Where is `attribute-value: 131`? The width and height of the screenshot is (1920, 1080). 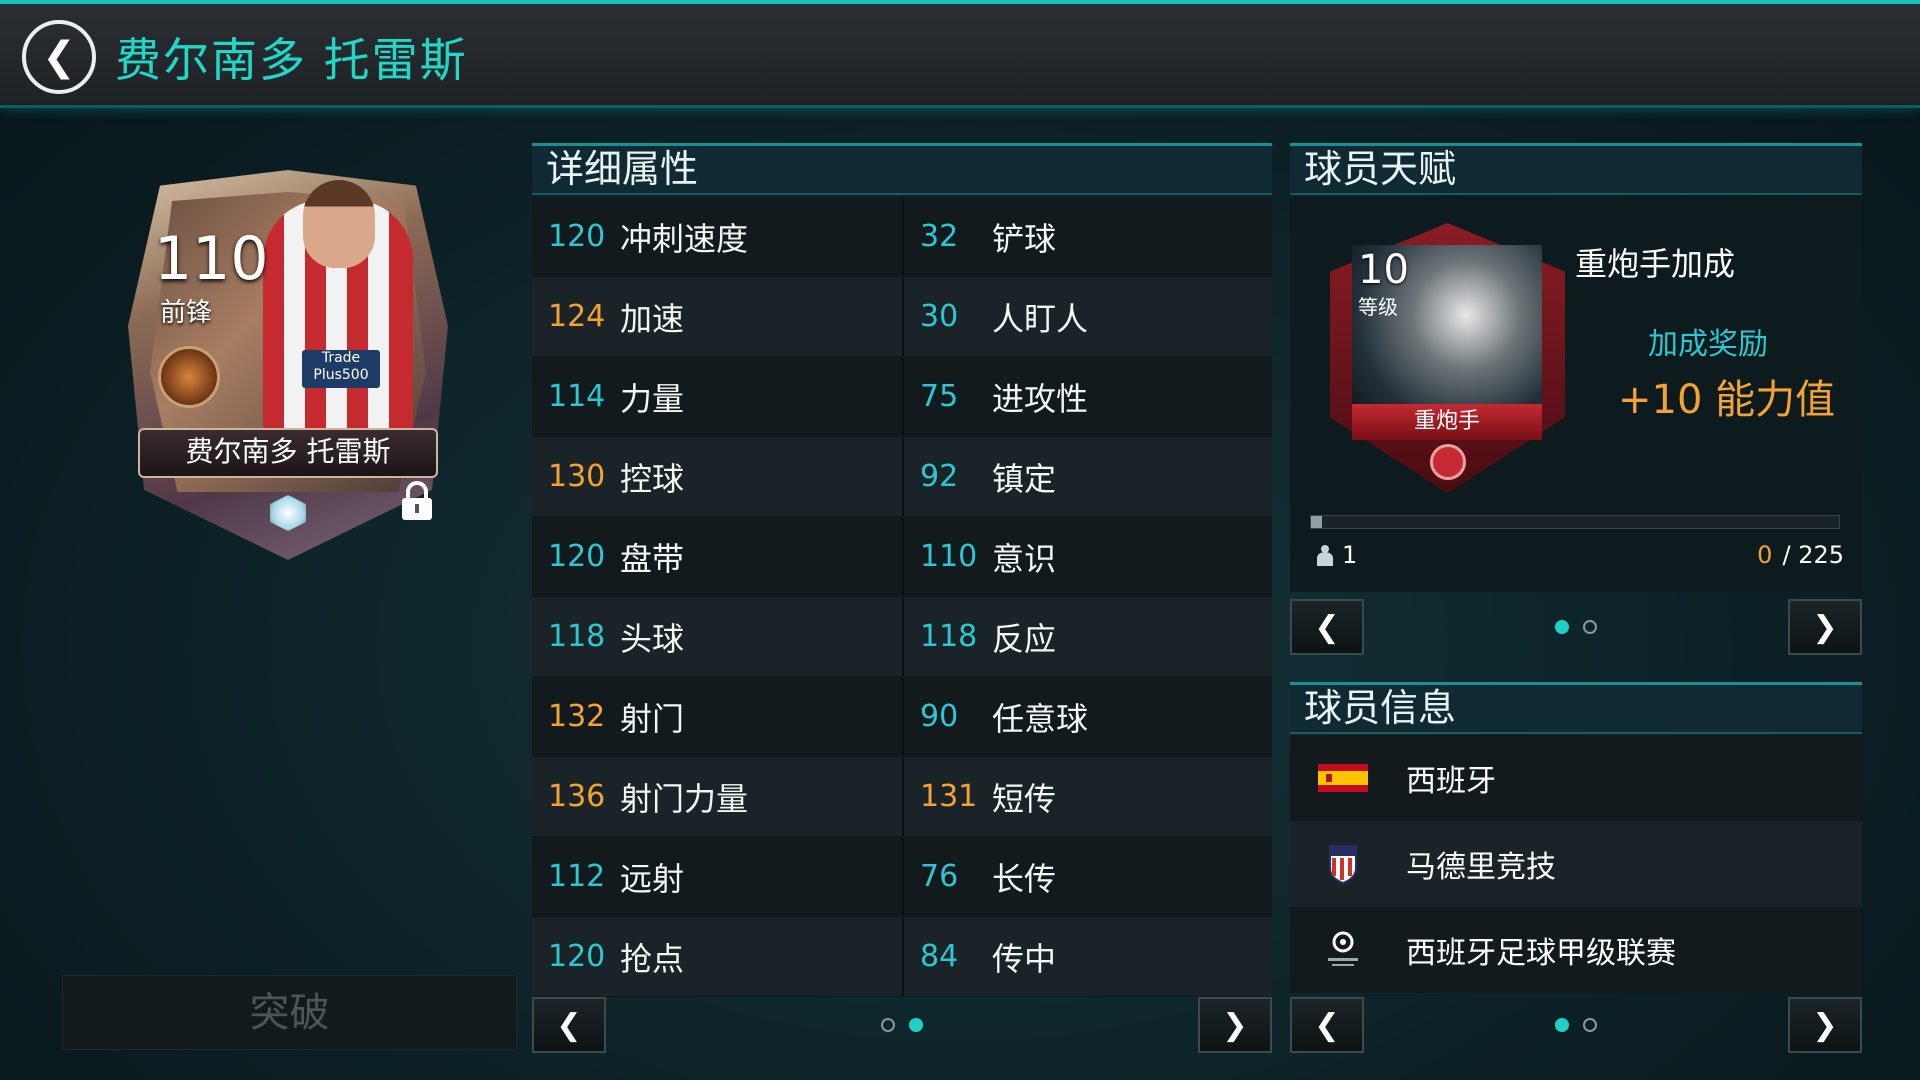
attribute-value: 131 is located at coordinates (949, 796).